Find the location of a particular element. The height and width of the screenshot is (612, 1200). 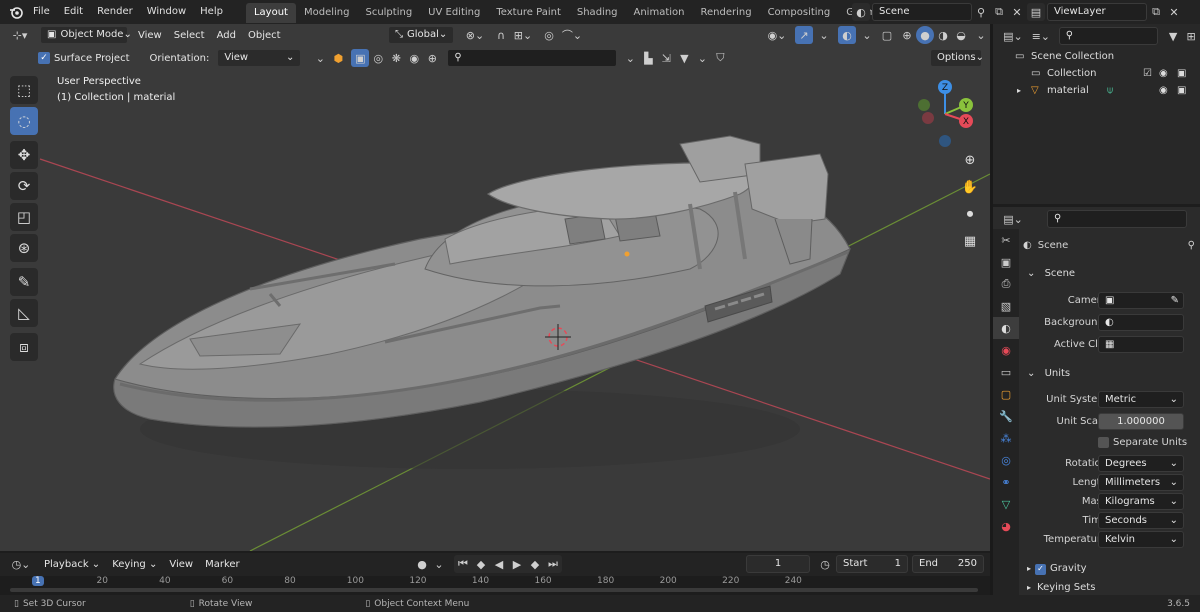

solid-shading-icon: ● is located at coordinates (925, 35).